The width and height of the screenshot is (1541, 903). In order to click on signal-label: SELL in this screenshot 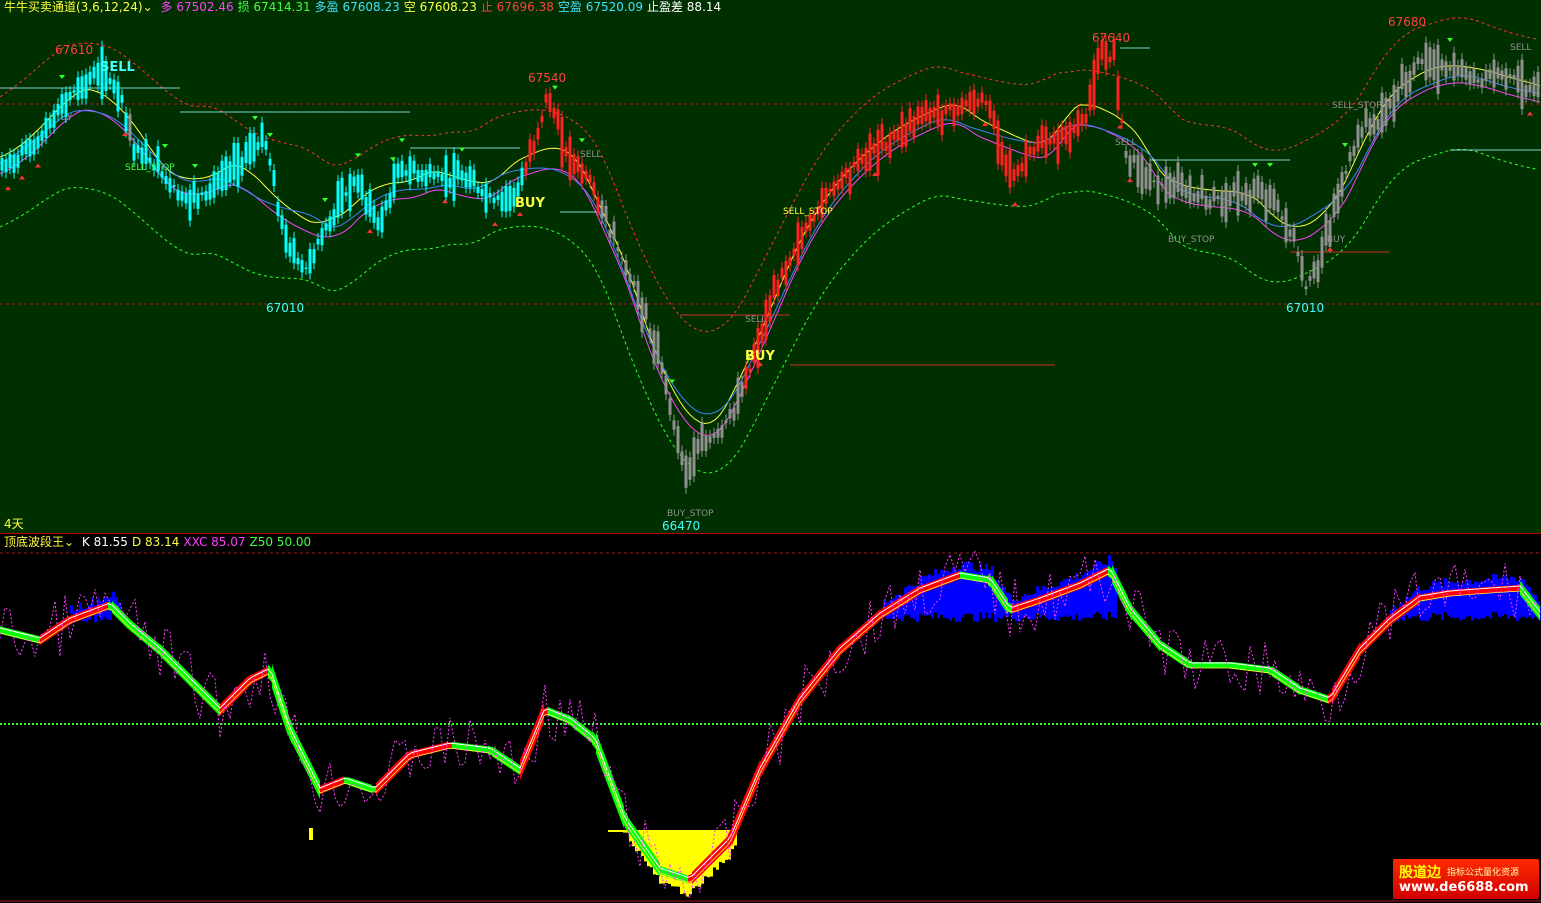, I will do `click(590, 155)`.